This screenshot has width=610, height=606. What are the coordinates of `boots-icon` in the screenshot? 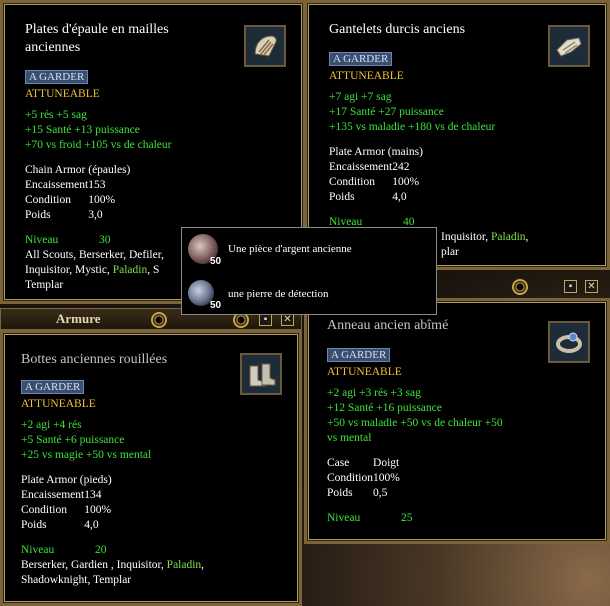 It's located at (261, 374).